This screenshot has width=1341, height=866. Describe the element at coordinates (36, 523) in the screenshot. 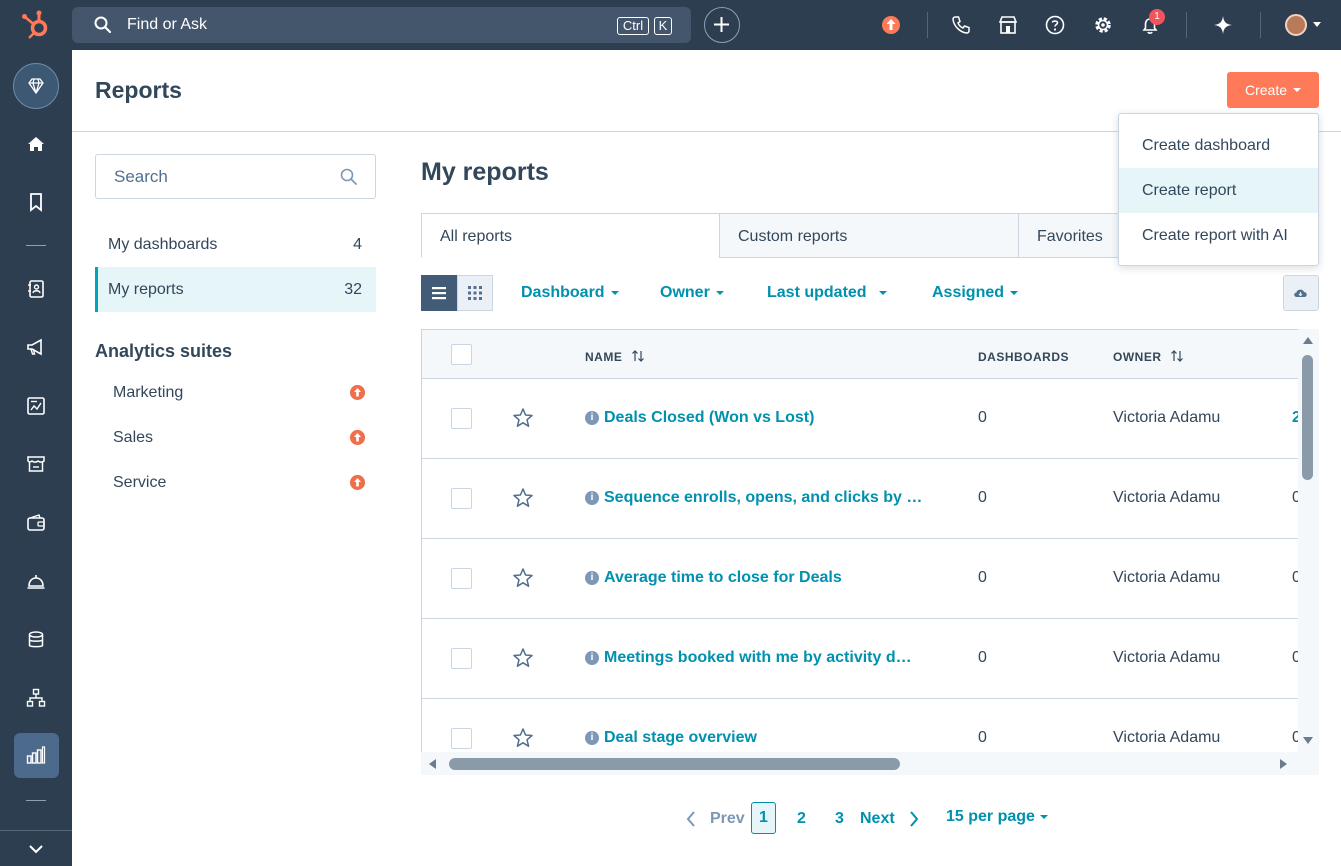

I see `wallet-icon` at that location.